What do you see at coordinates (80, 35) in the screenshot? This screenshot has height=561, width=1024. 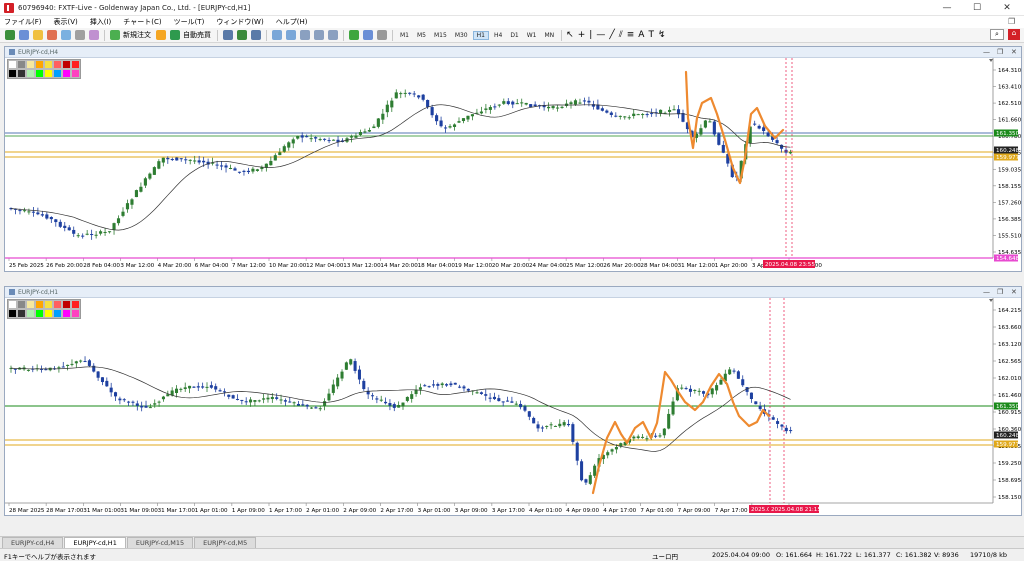 I see `terminal-icon` at bounding box center [80, 35].